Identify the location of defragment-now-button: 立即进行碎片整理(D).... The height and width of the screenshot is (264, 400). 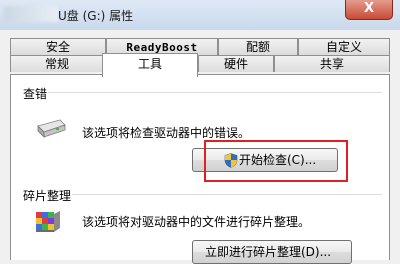
(272, 252).